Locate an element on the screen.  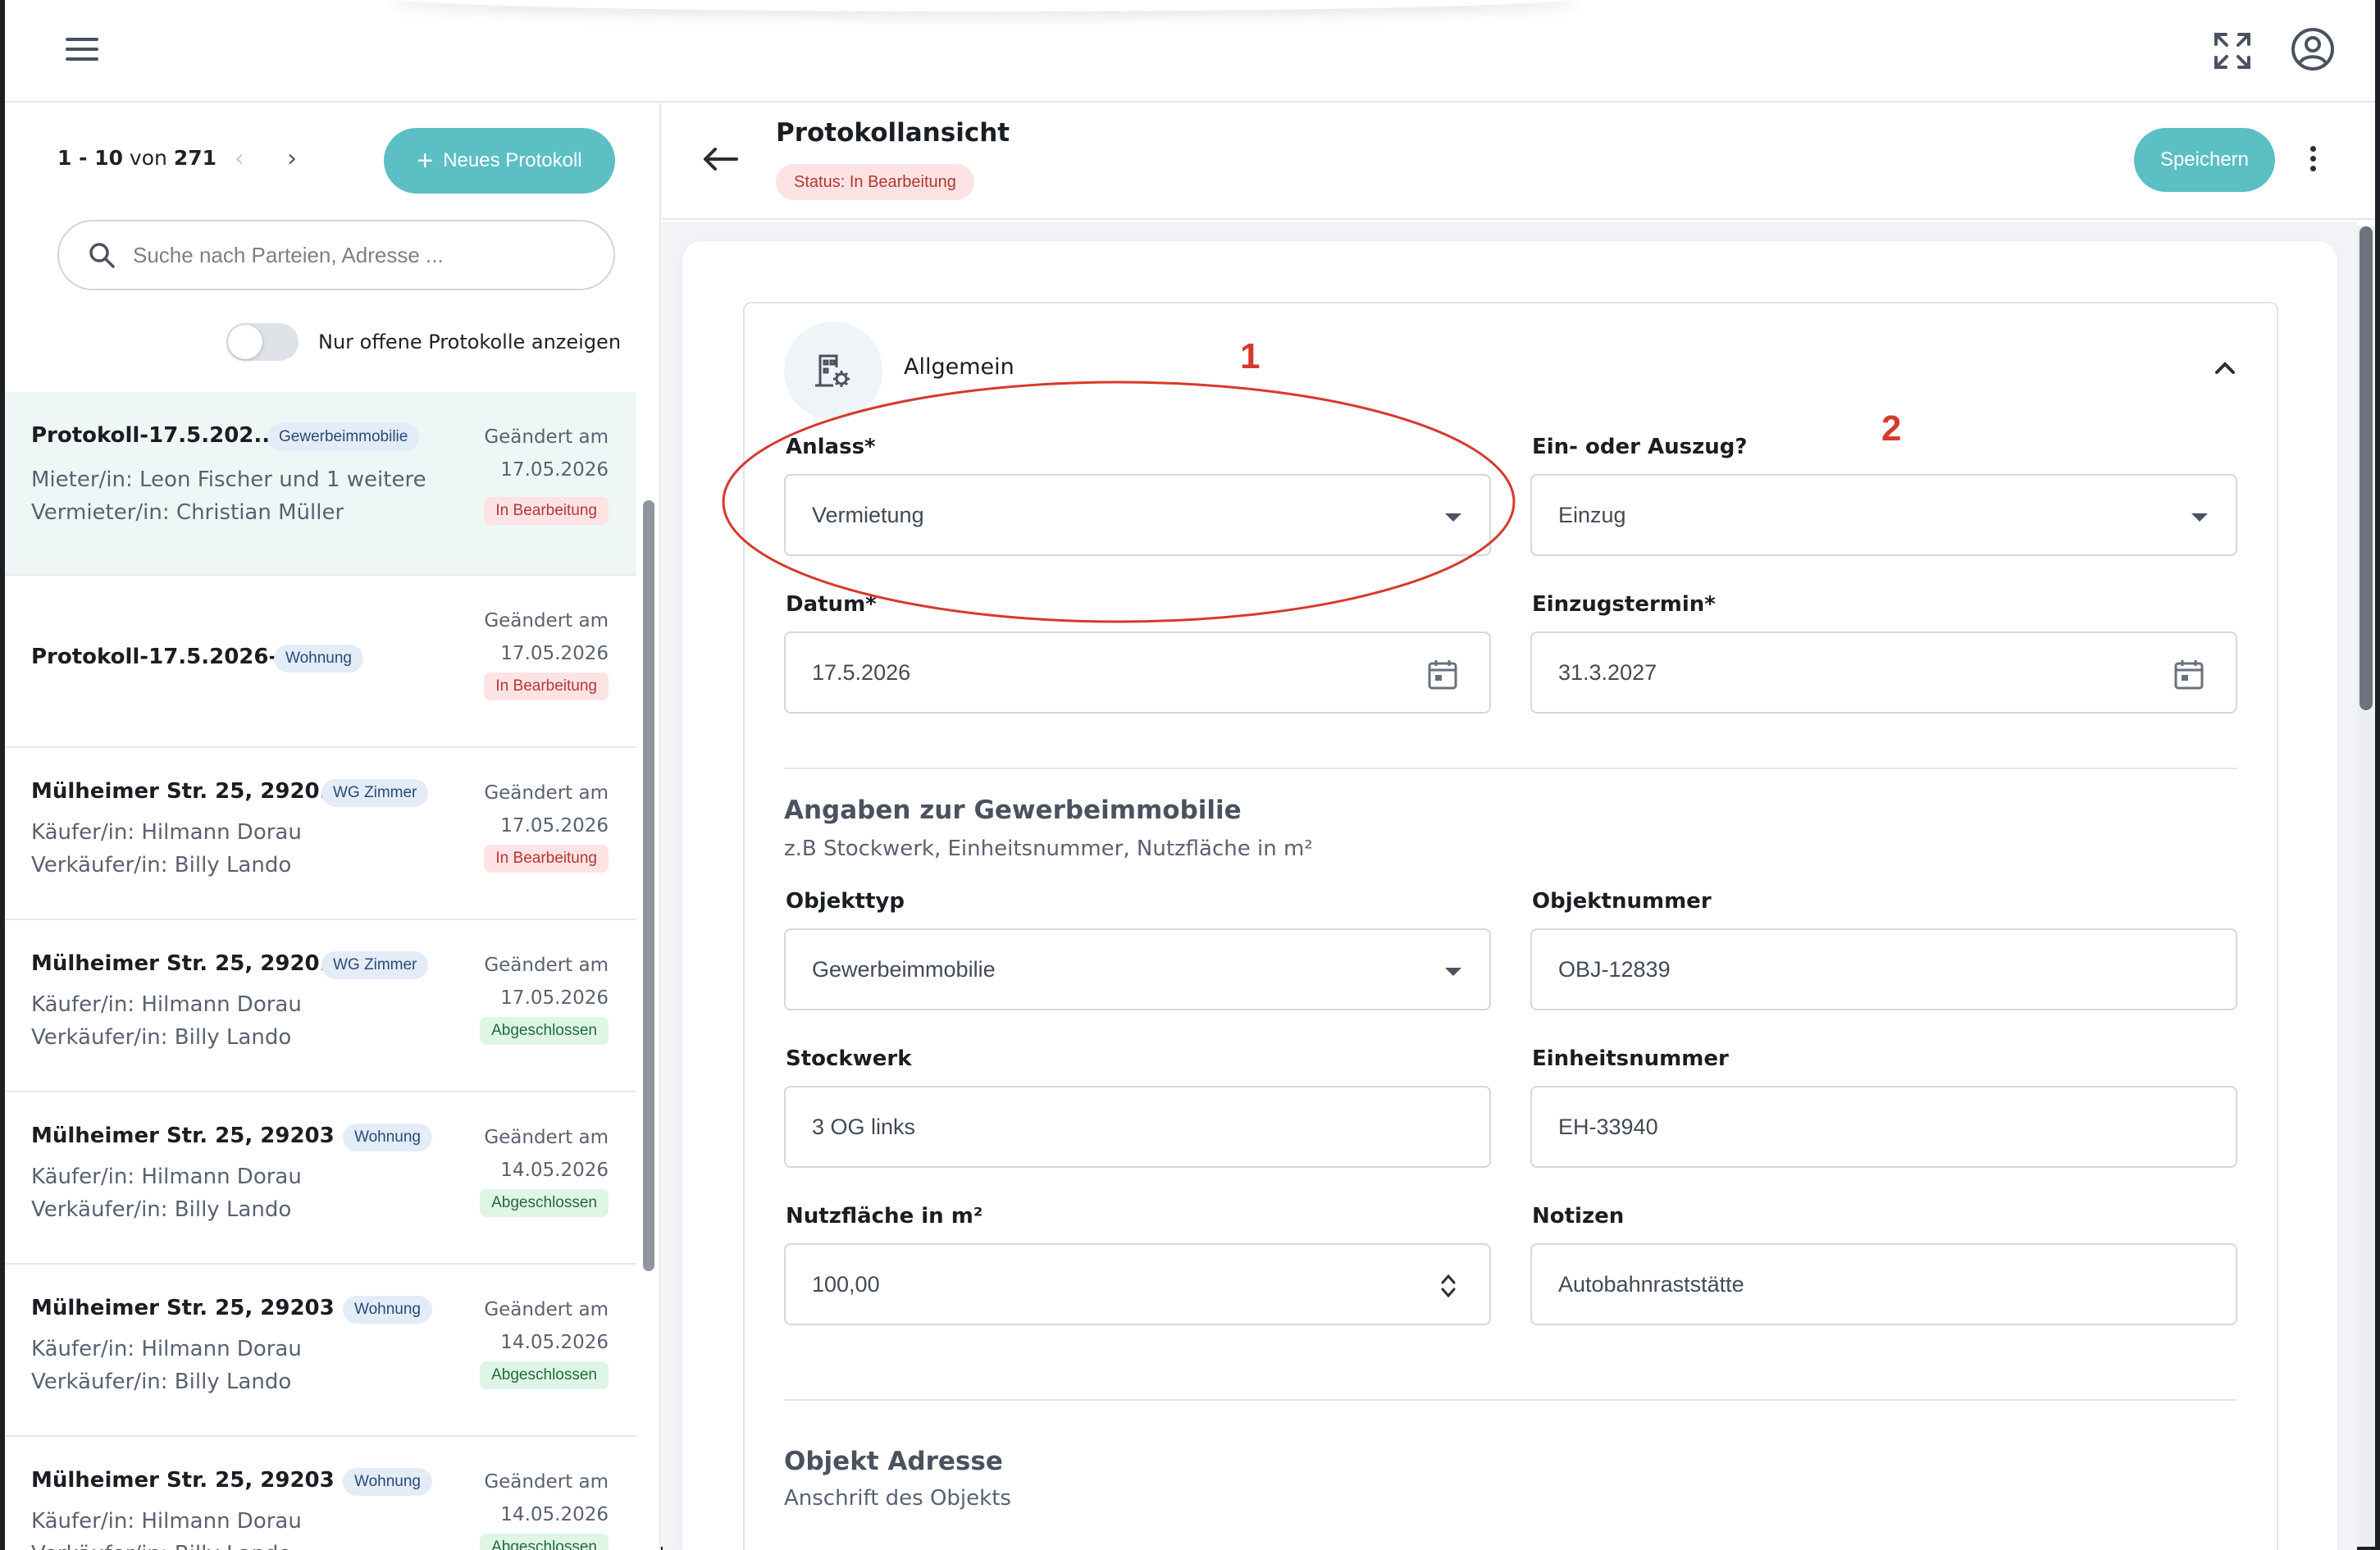
building-settings-icon is located at coordinates (833, 370).